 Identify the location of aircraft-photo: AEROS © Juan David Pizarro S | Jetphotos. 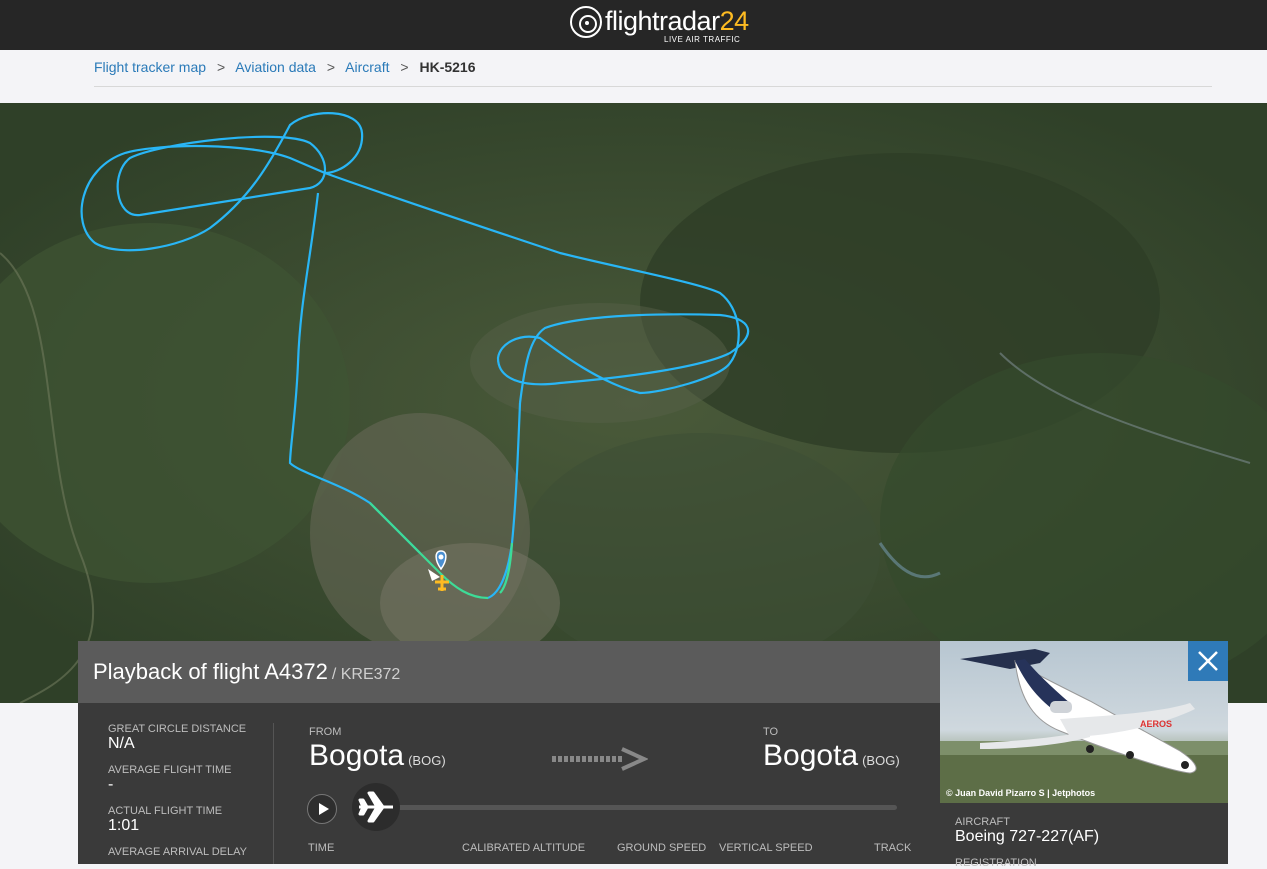
(1084, 722).